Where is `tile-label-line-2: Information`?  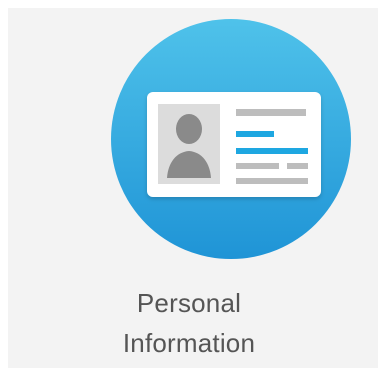 tile-label-line-2: Information is located at coordinates (189, 343).